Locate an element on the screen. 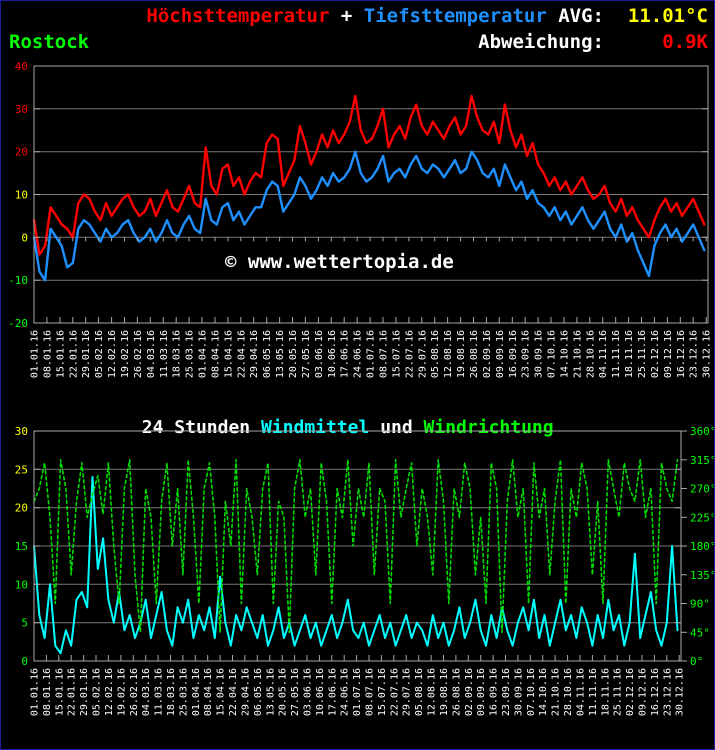  x-axis-date-label: 22.04.16 is located at coordinates (241, 354).